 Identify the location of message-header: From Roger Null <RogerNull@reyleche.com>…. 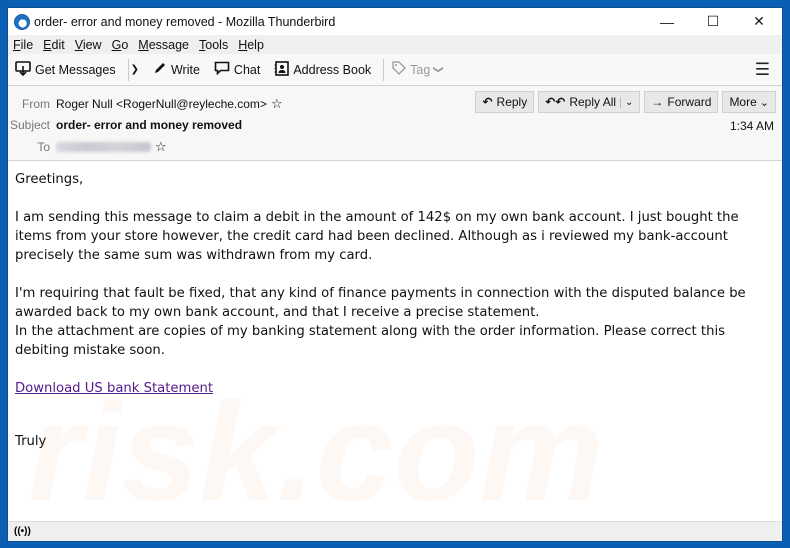
(395, 123).